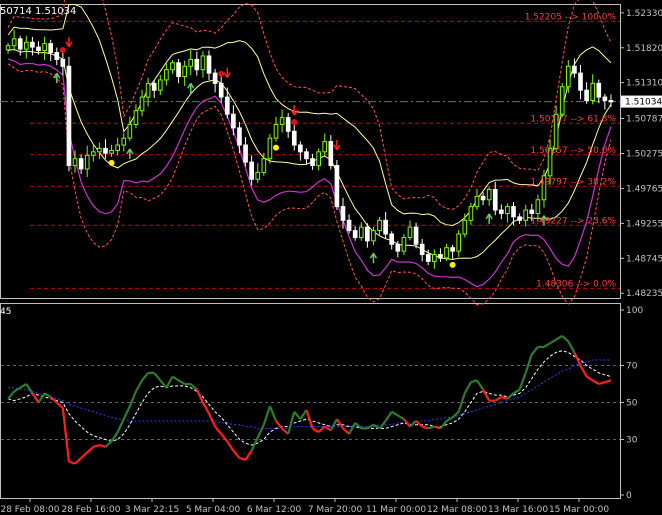 The height and width of the screenshot is (515, 662). I want to click on price-tick-label: 1.50787, so click(644, 119).